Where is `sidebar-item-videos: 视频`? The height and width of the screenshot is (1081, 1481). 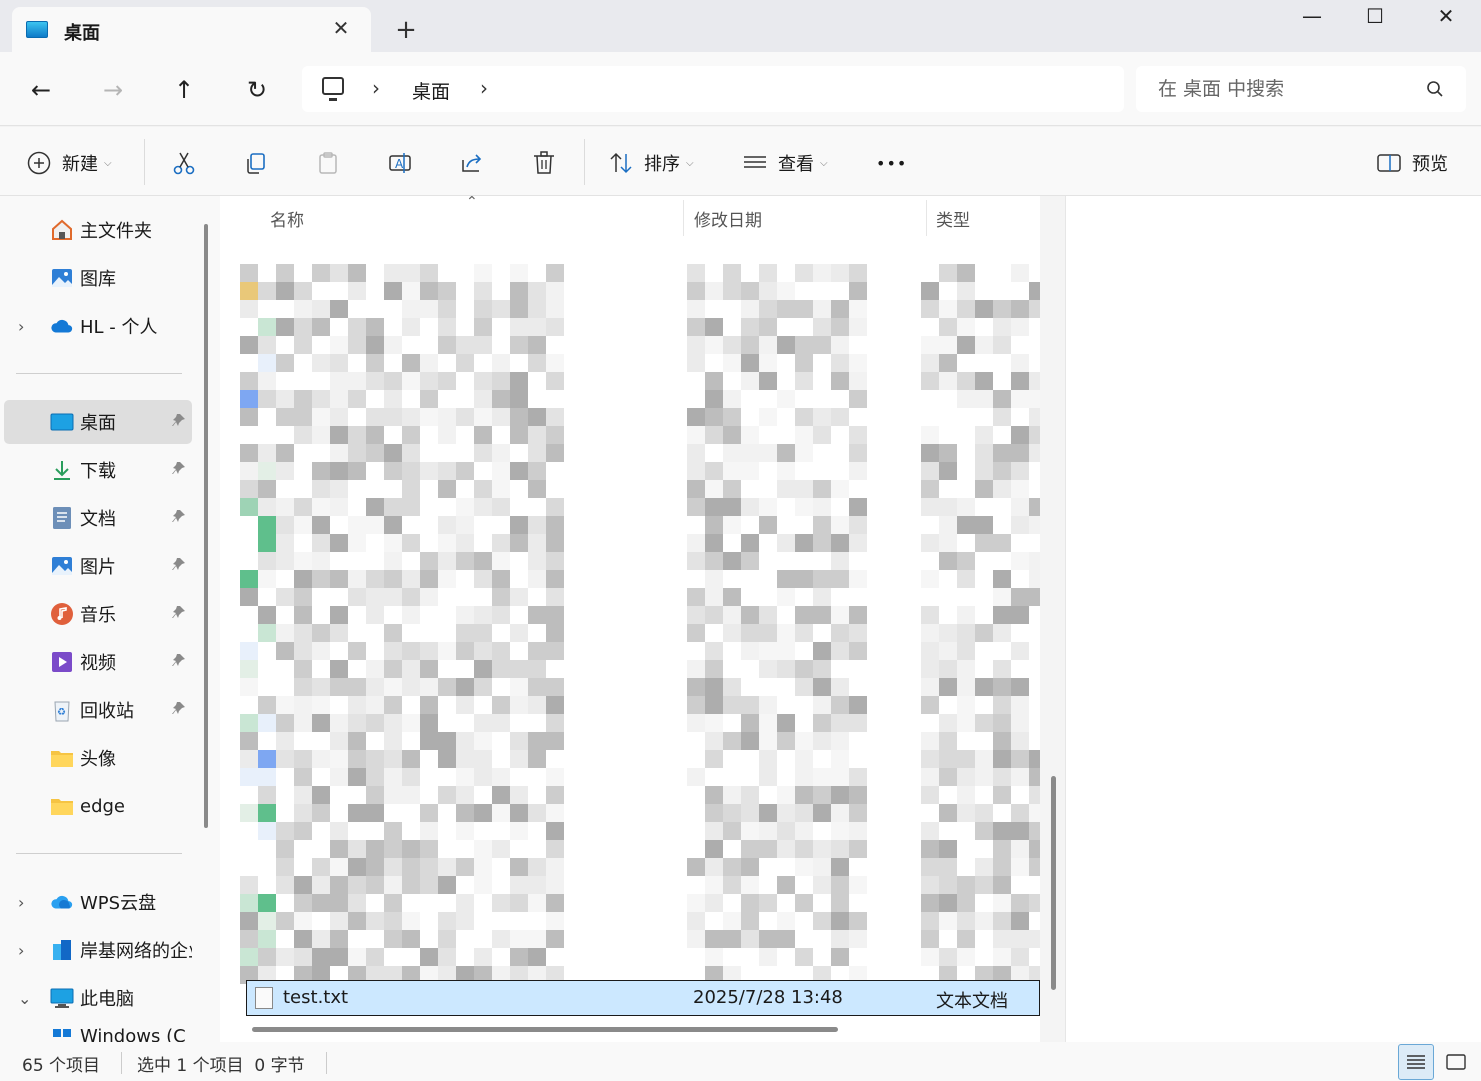
sidebar-item-videos: 视频 is located at coordinates (98, 662).